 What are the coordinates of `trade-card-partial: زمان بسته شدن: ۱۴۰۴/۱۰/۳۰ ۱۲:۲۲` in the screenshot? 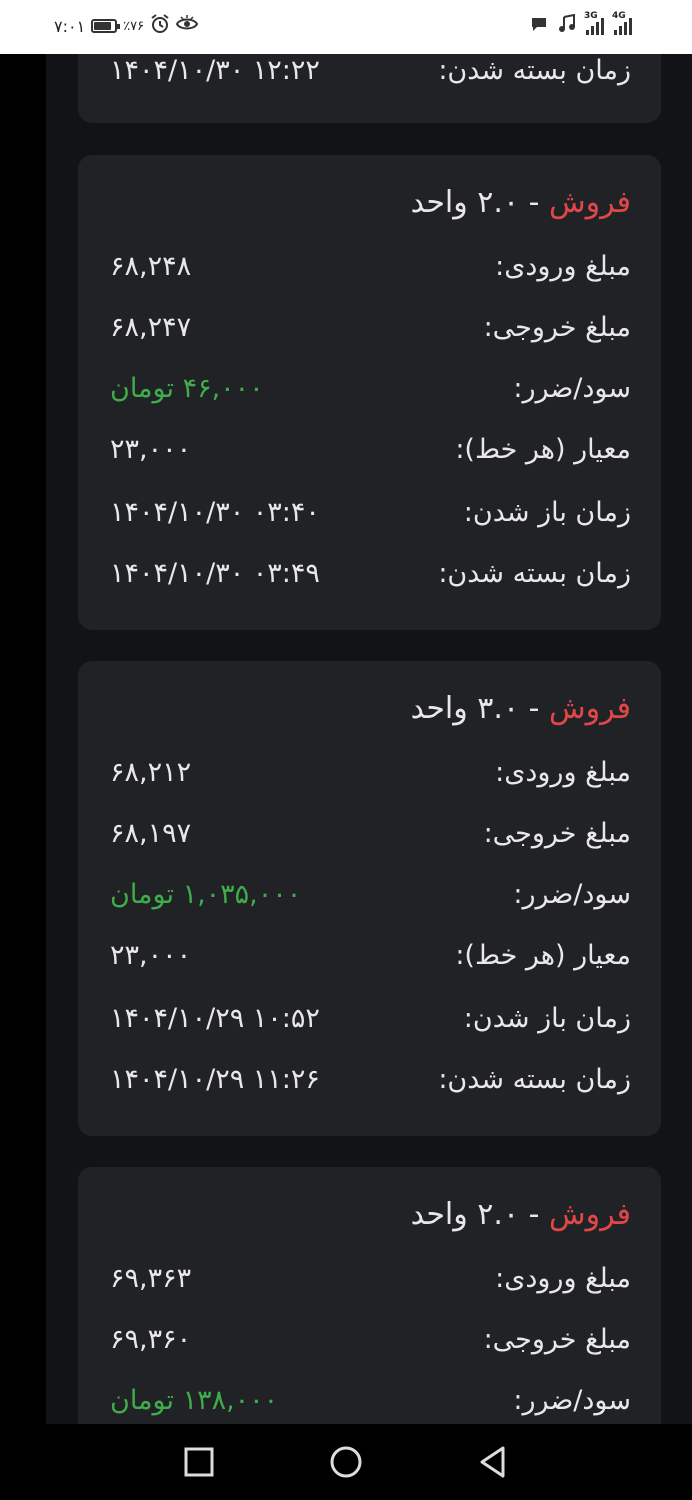 It's located at (369, 88).